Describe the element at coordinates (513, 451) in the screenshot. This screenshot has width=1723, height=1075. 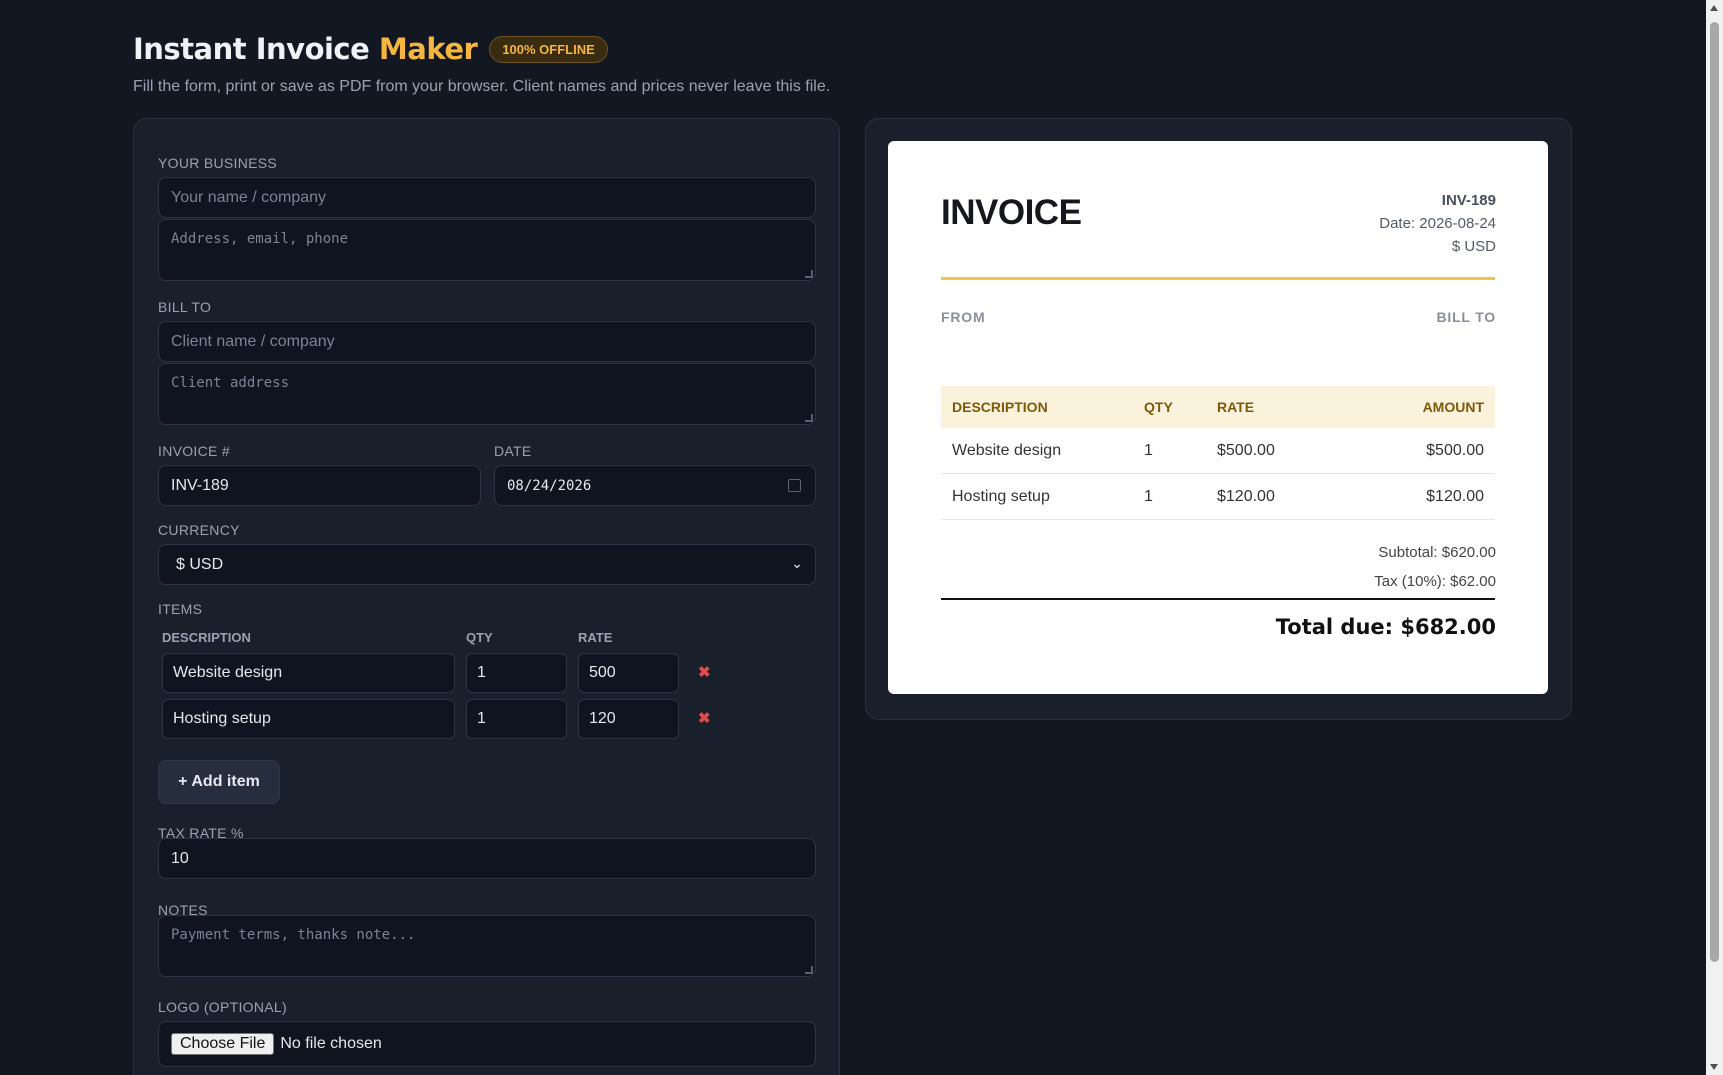
I see `date-label: DATE` at that location.